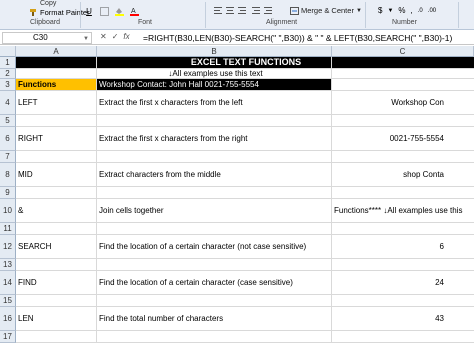 The image size is (474, 343). Describe the element at coordinates (214, 318) in the screenshot. I see `cell-b: Find the total number of characters` at that location.